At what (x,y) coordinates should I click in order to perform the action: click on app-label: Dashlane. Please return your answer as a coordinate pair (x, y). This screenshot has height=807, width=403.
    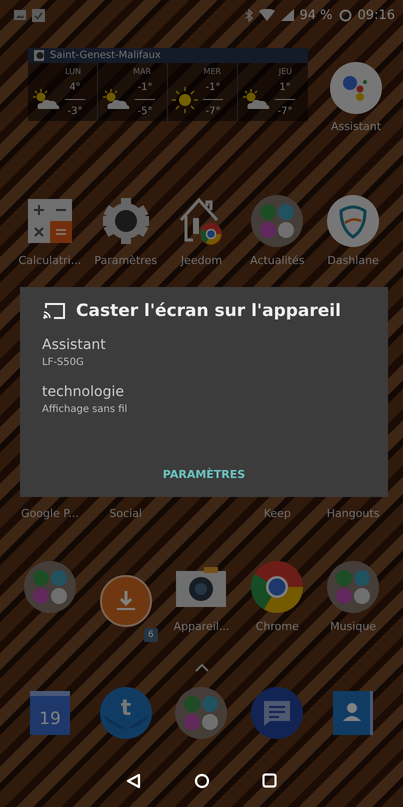
    Looking at the image, I should click on (353, 260).